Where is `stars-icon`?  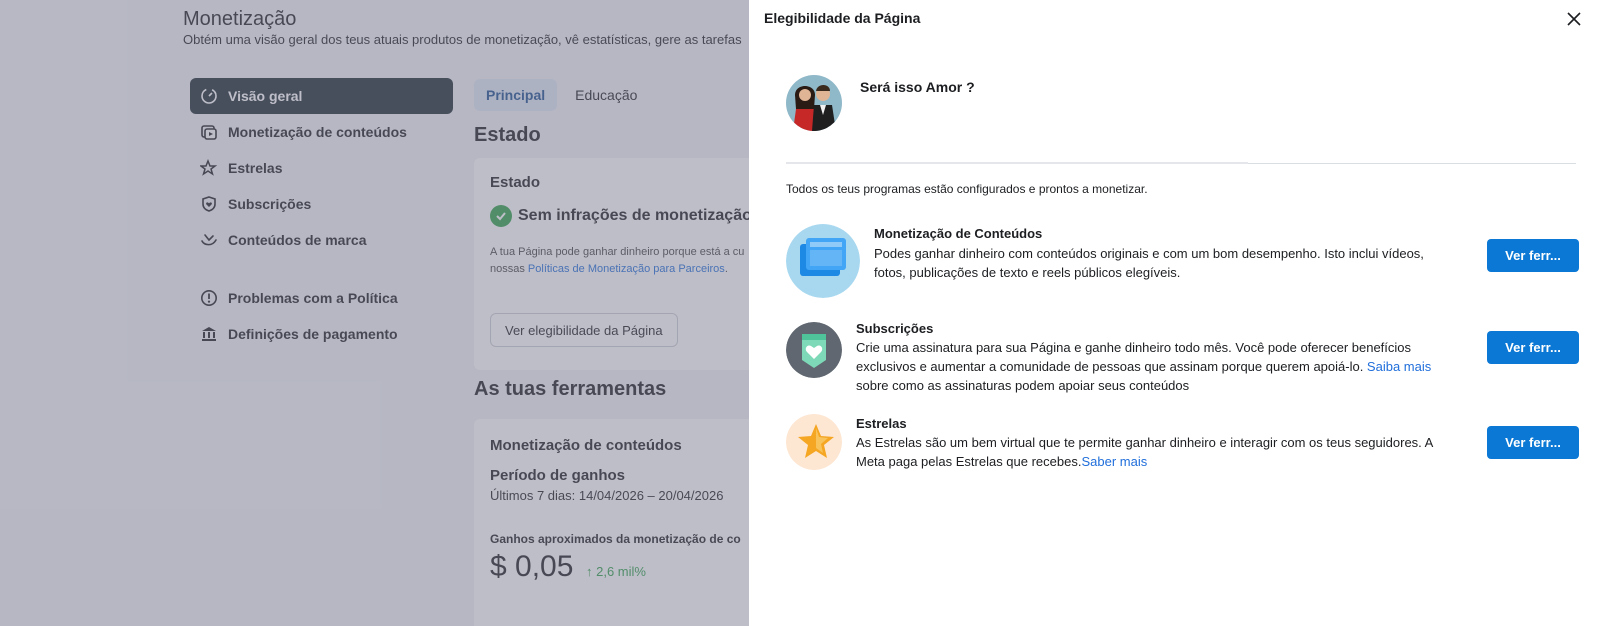 stars-icon is located at coordinates (814, 442).